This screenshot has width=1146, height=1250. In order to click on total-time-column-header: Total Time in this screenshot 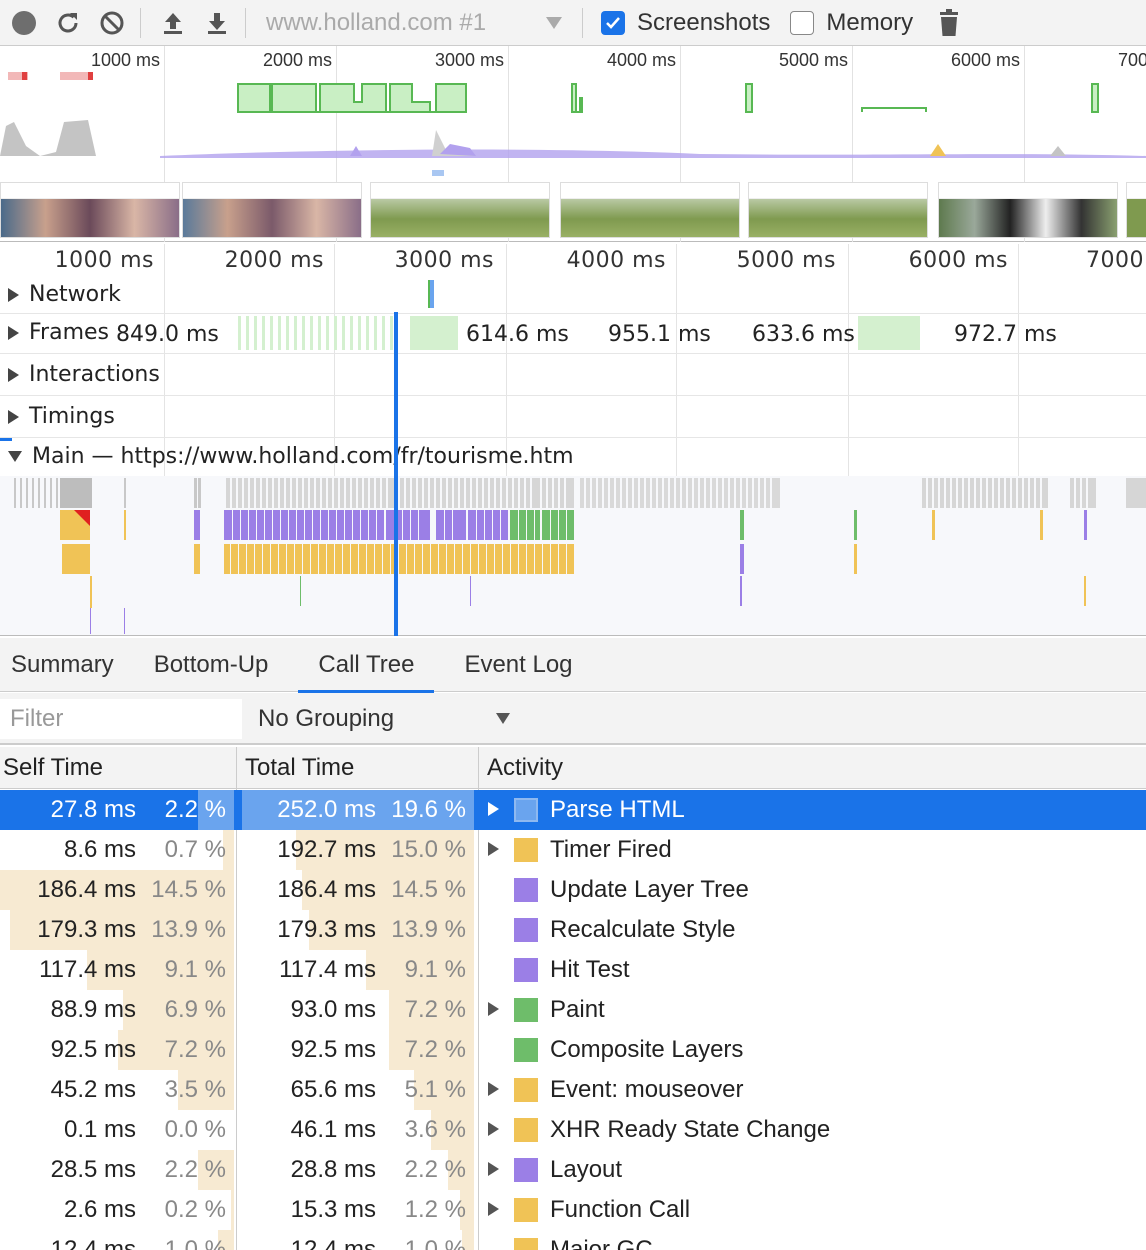, I will do `click(359, 768)`.